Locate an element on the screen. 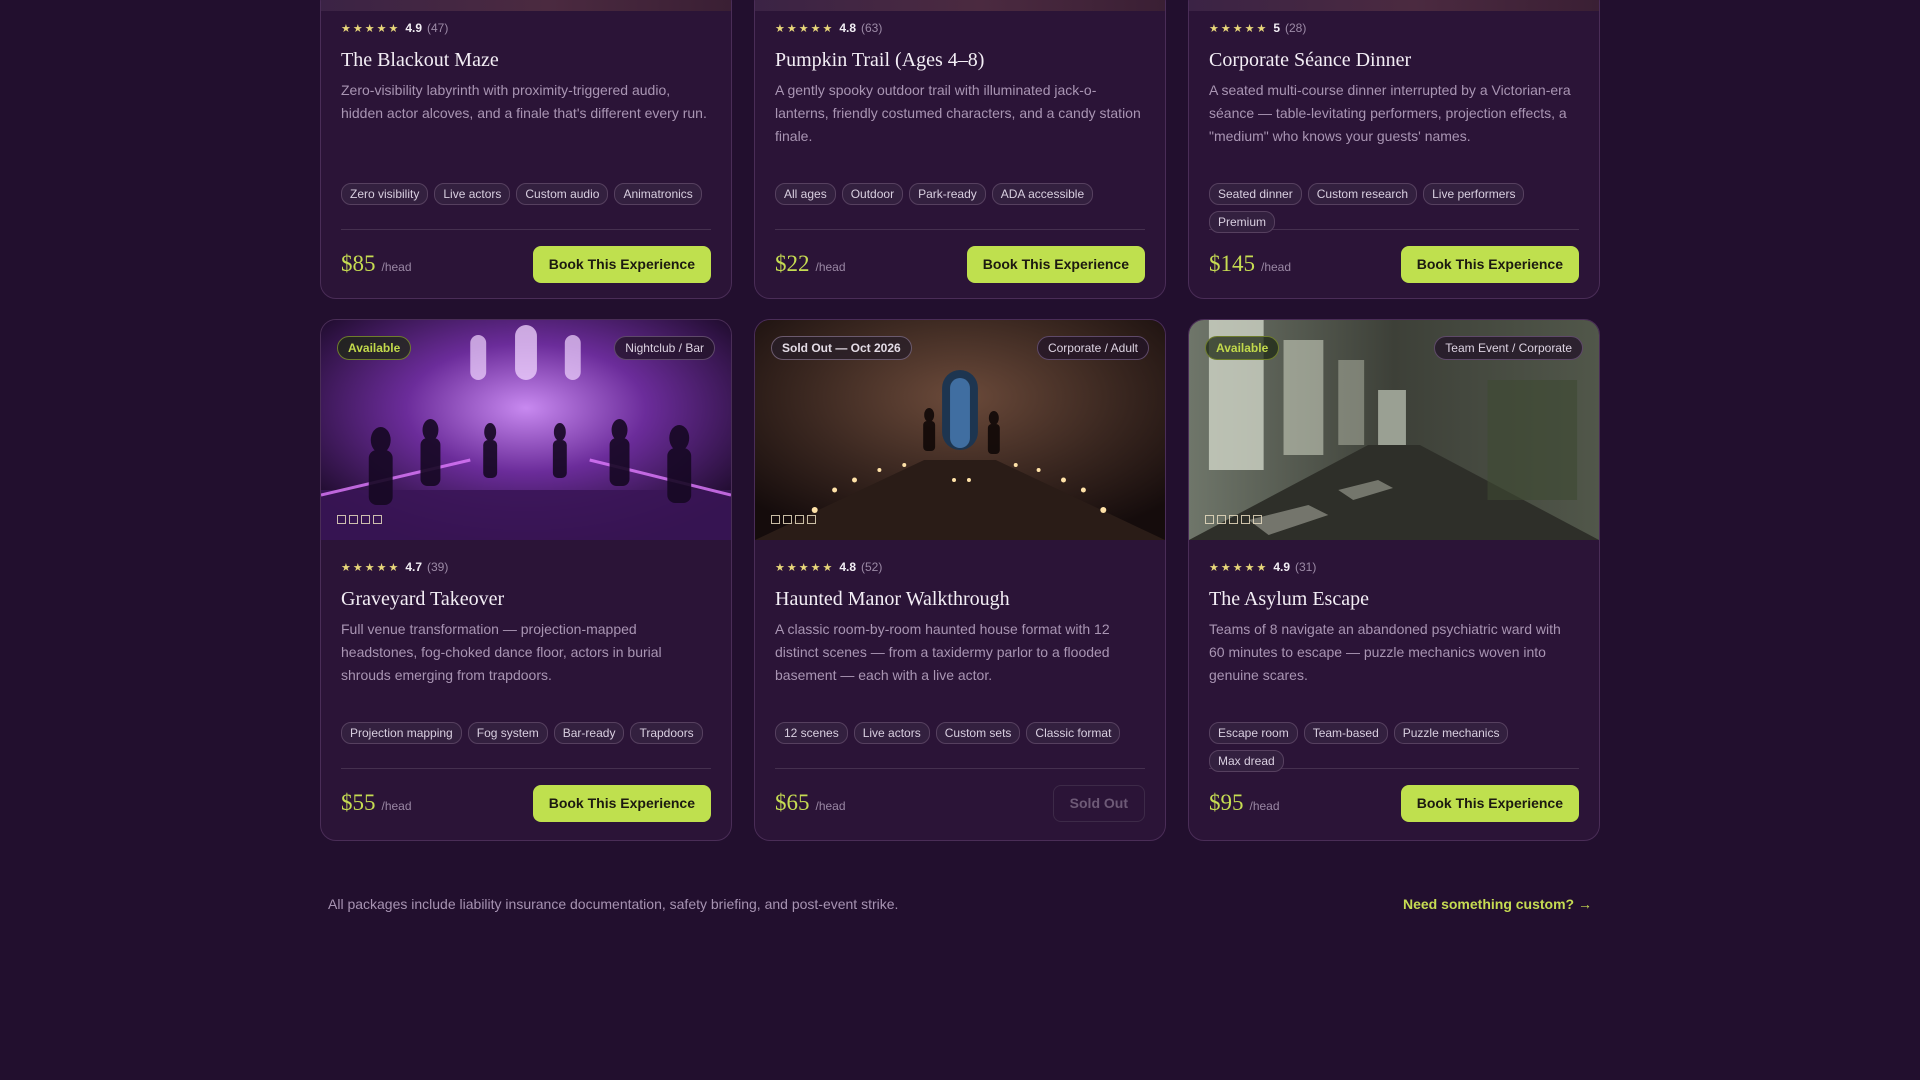 This screenshot has height=1080, width=1920. tag: Animatronics is located at coordinates (658, 194).